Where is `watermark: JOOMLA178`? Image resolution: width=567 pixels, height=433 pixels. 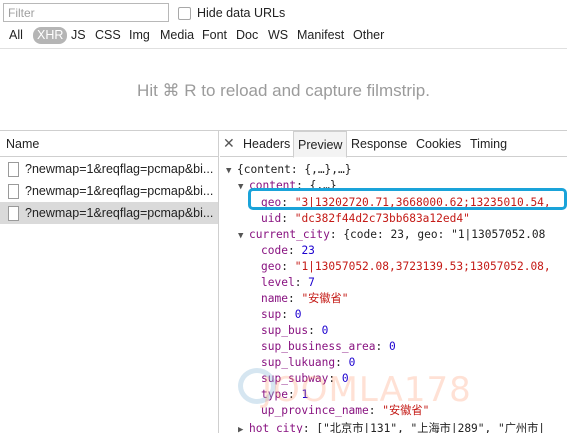
watermark: JOOMLA178 is located at coordinates (367, 390).